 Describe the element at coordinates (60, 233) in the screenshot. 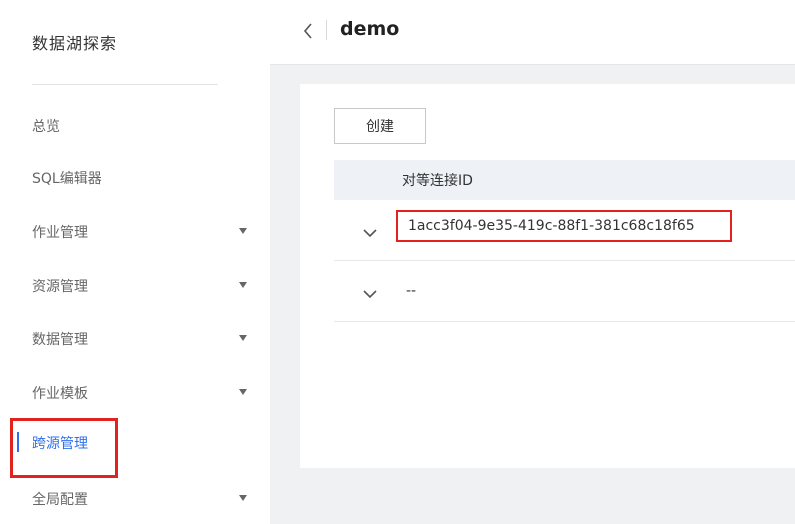

I see `sidebar-item-label: 作业管理` at that location.